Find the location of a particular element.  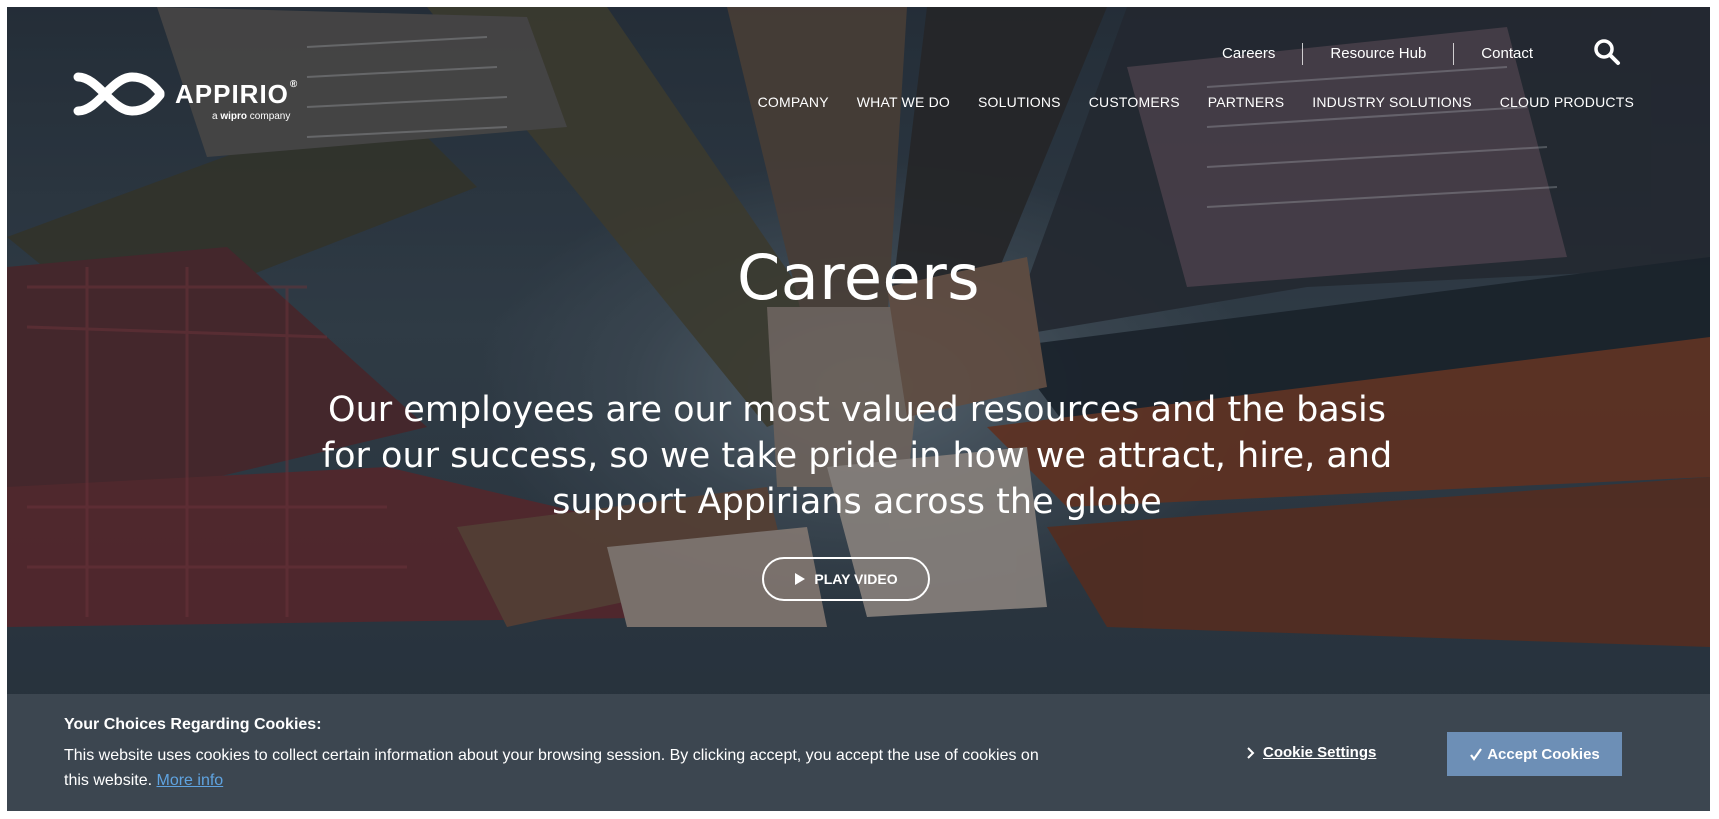

more-info-link: More info is located at coordinates (190, 780).